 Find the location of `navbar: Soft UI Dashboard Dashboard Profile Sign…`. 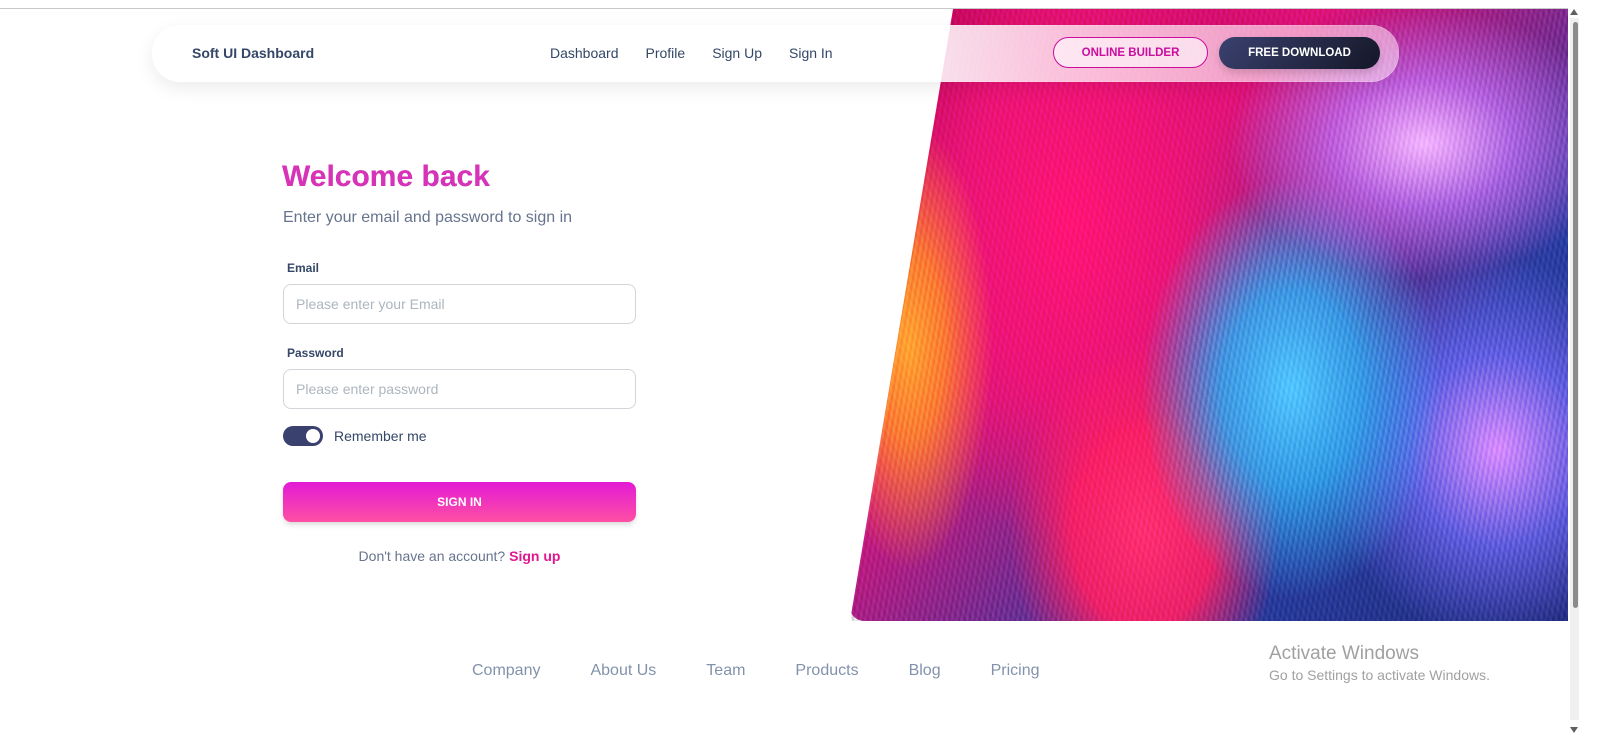

navbar: Soft UI Dashboard Dashboard Profile Sign… is located at coordinates (775, 53).